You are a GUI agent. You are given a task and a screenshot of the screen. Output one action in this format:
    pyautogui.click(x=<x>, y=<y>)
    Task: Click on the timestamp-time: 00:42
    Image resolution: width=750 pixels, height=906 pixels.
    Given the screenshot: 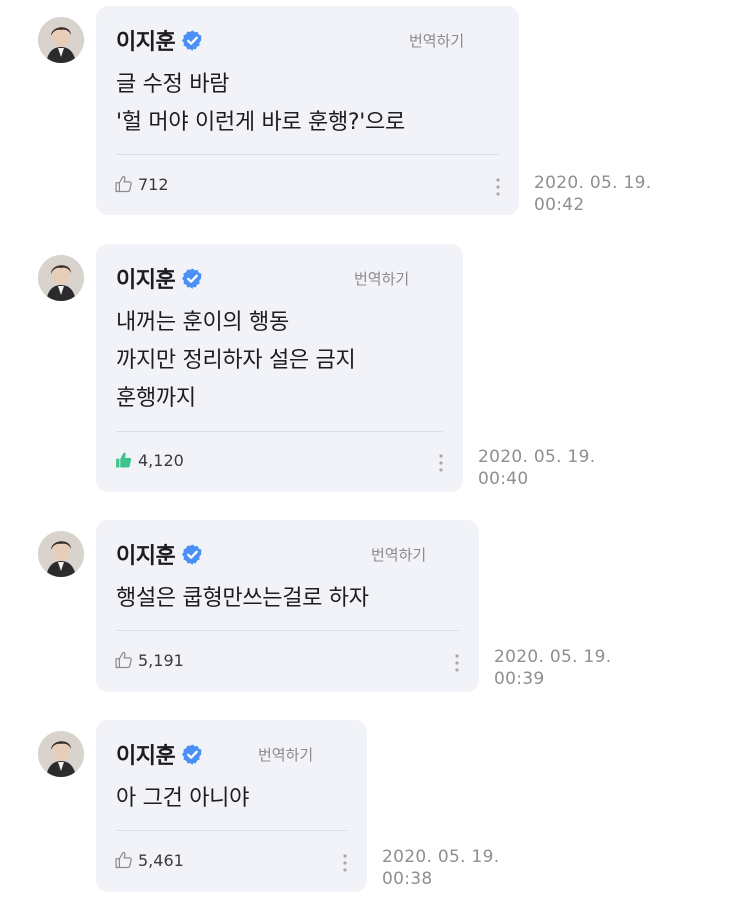 What is the action you would take?
    pyautogui.click(x=559, y=205)
    